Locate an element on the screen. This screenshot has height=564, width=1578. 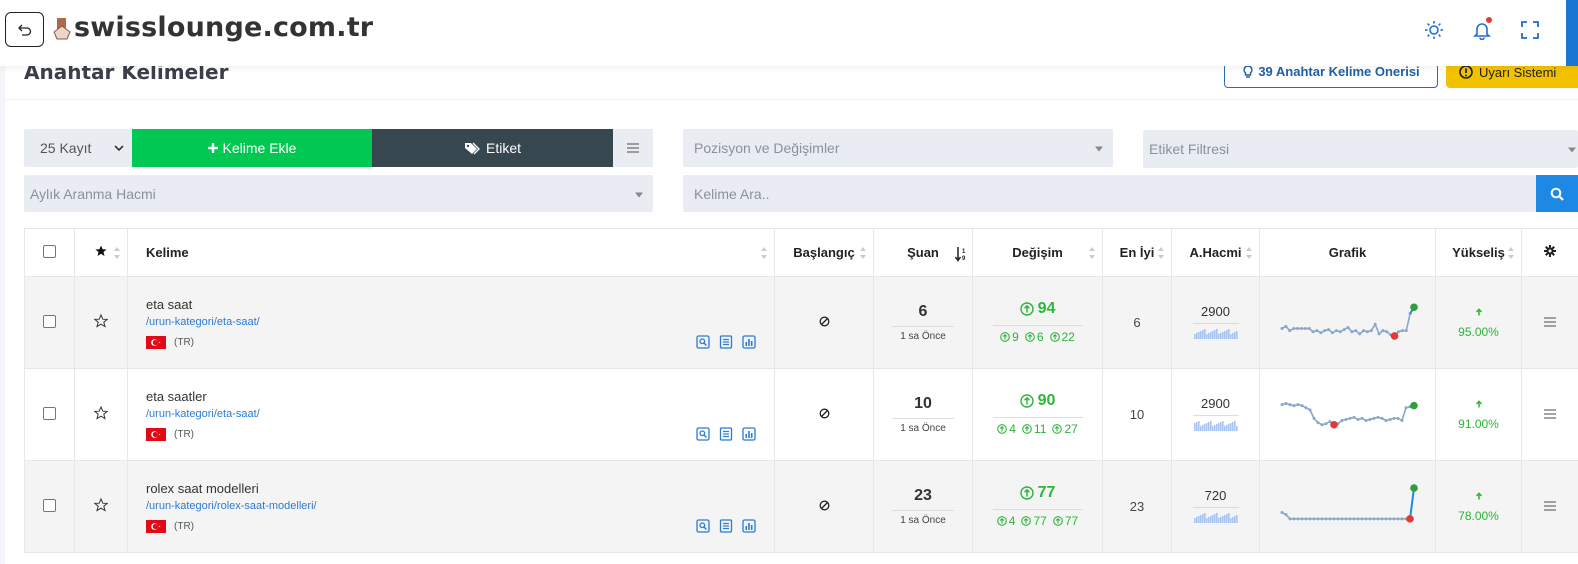
change-total-value: 90 is located at coordinates (1046, 400).